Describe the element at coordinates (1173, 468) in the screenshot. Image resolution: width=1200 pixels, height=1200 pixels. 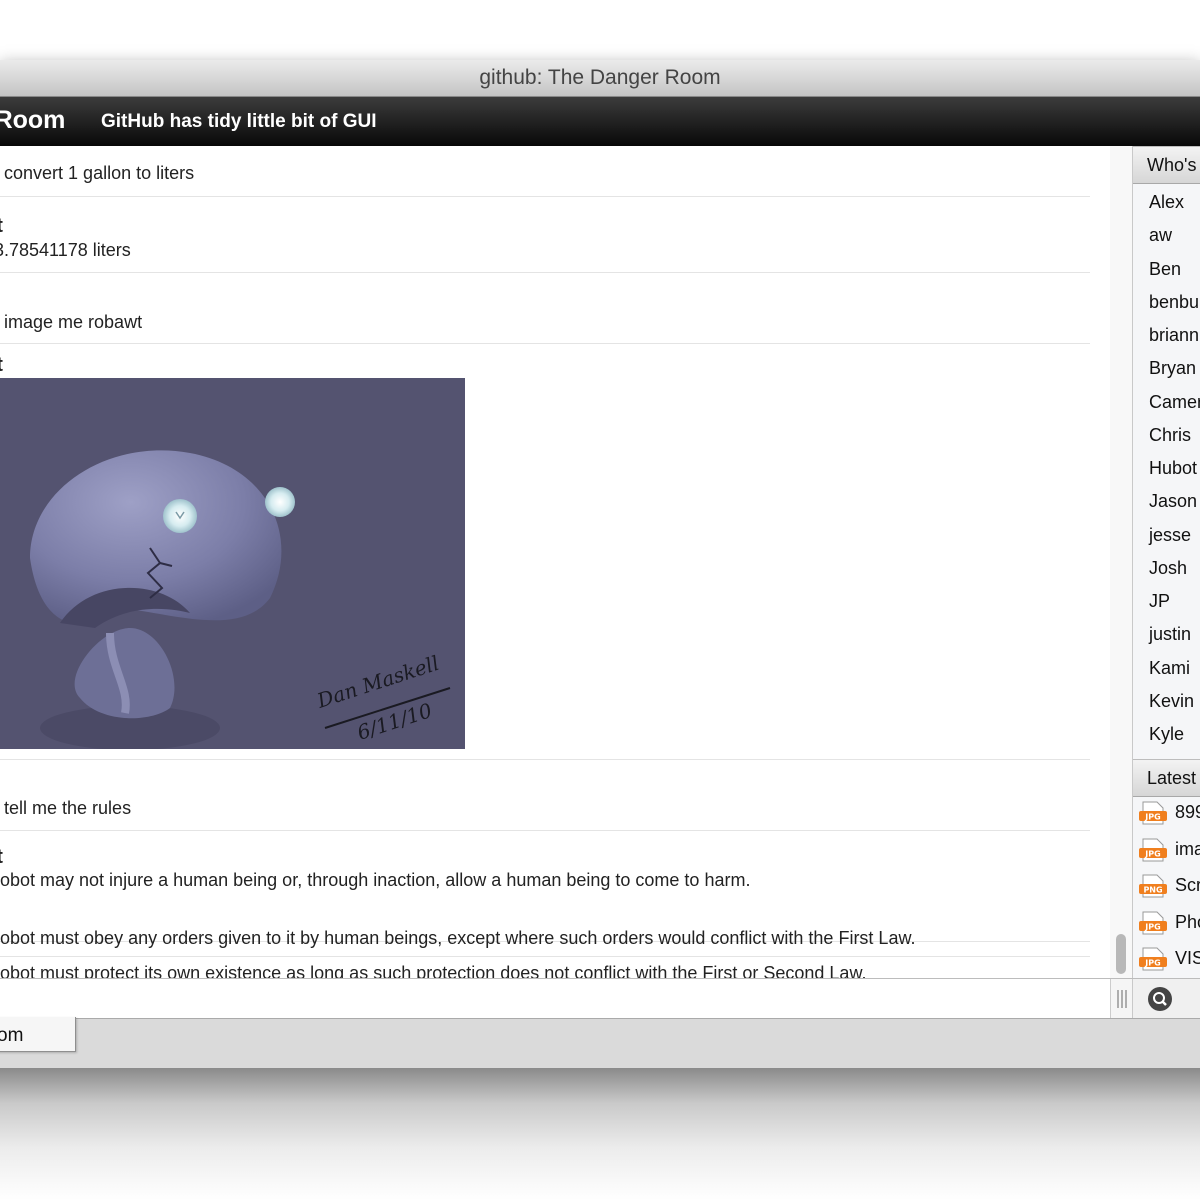
I see `user-list-item: Hubot` at that location.